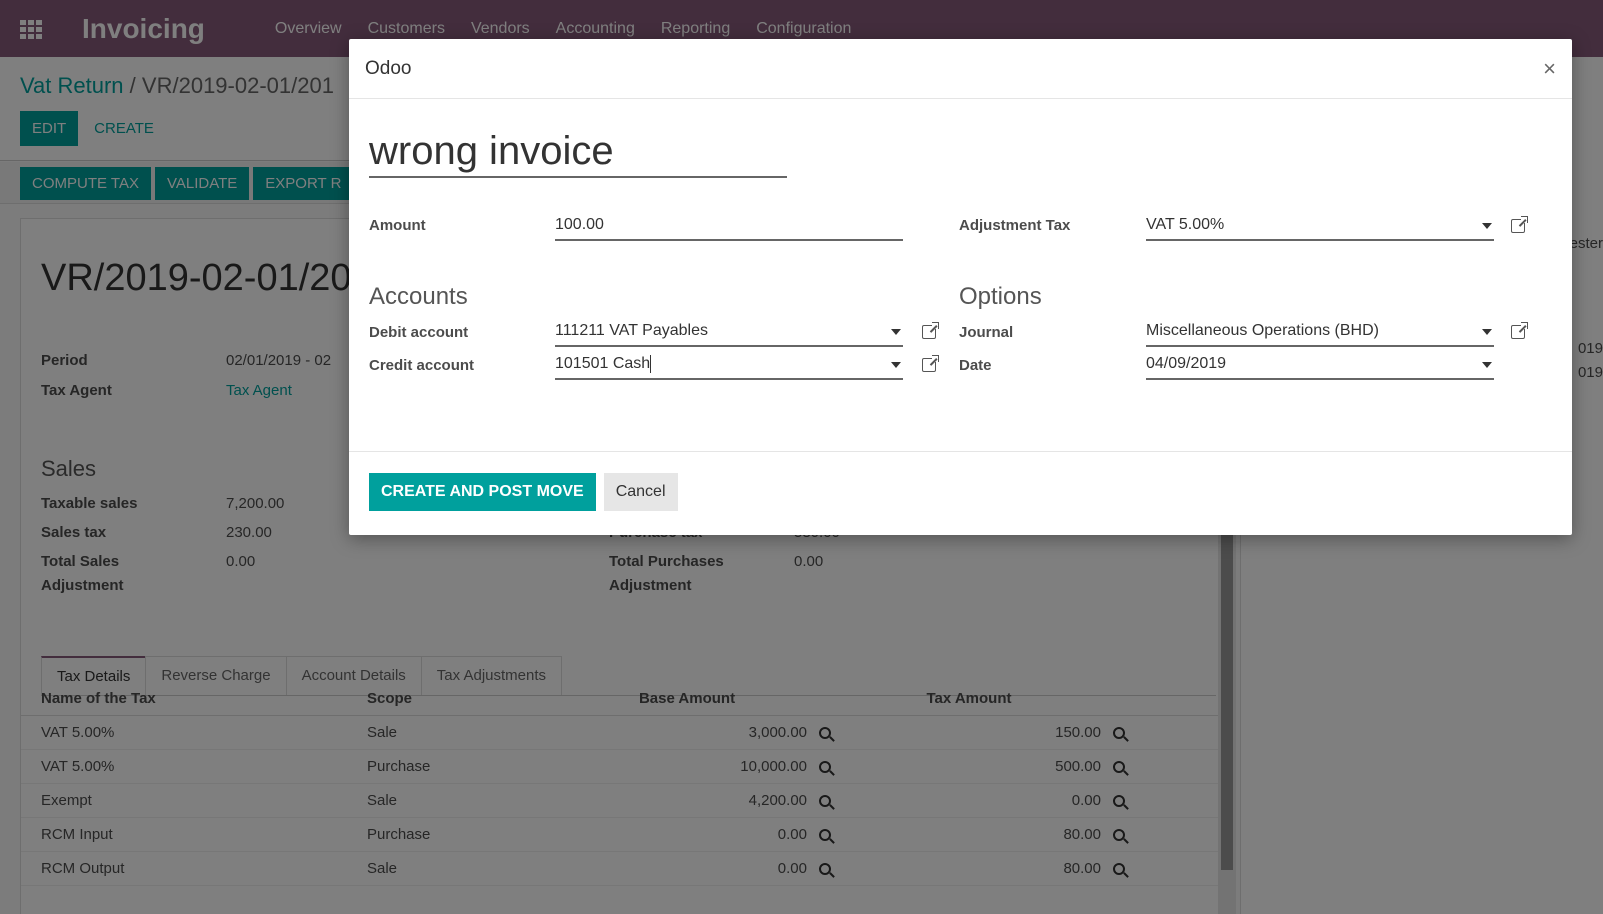 The width and height of the screenshot is (1603, 914). Describe the element at coordinates (419, 332) in the screenshot. I see `debit-account-label: Debit account` at that location.